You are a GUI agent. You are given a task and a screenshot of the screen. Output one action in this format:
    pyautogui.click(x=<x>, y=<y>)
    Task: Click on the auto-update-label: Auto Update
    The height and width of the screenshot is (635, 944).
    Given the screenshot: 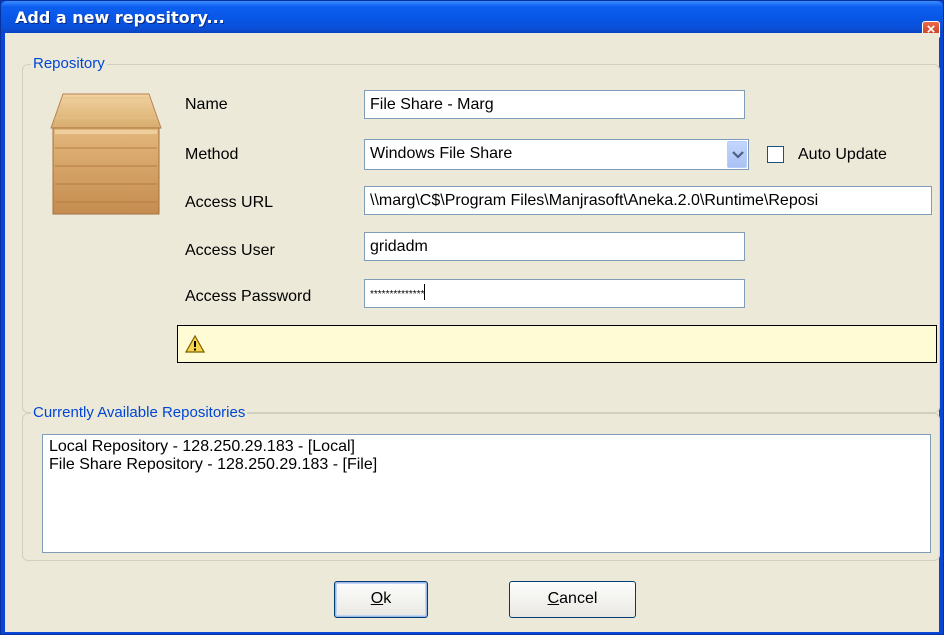 What is the action you would take?
    pyautogui.click(x=842, y=155)
    